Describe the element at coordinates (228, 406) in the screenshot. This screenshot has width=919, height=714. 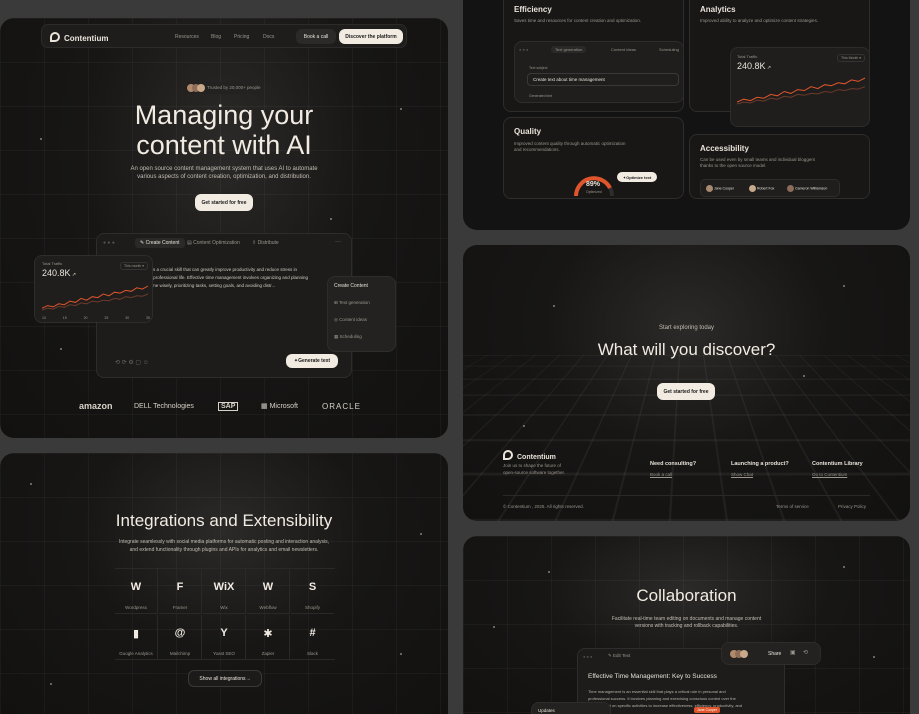
I see `logo-sap: SAP` at that location.